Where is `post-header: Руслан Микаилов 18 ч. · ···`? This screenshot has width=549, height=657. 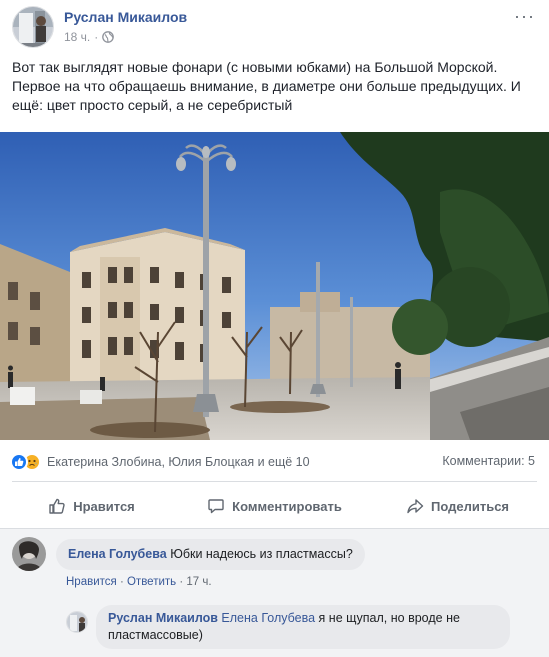 post-header: Руслан Микаилов 18 ч. · ··· is located at coordinates (274, 26).